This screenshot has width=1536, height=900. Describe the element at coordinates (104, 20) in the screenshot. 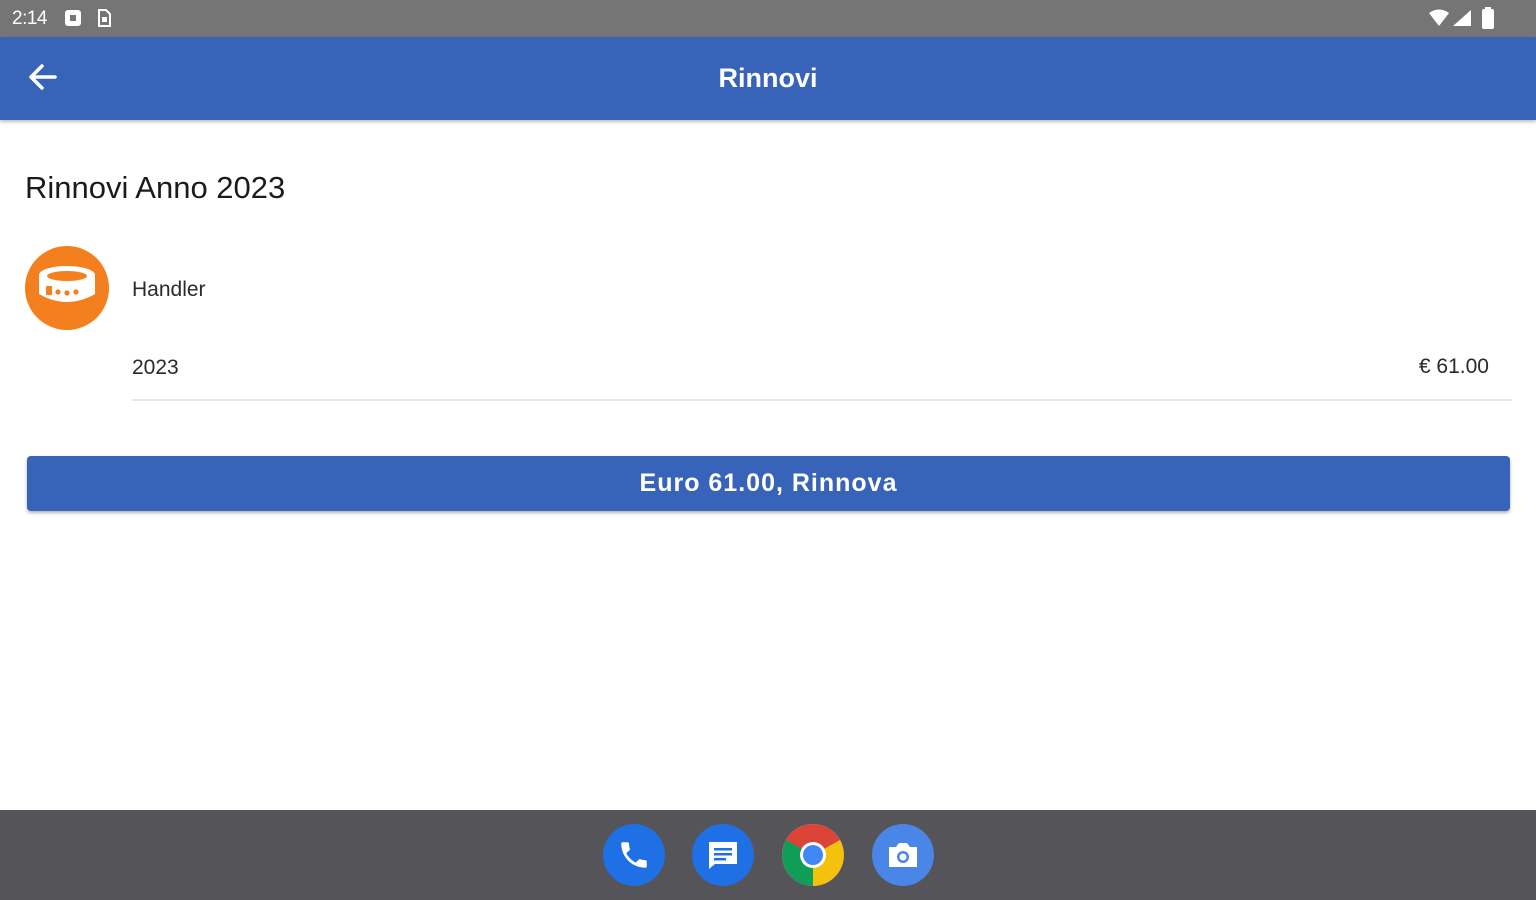

I see `sim-icon` at that location.